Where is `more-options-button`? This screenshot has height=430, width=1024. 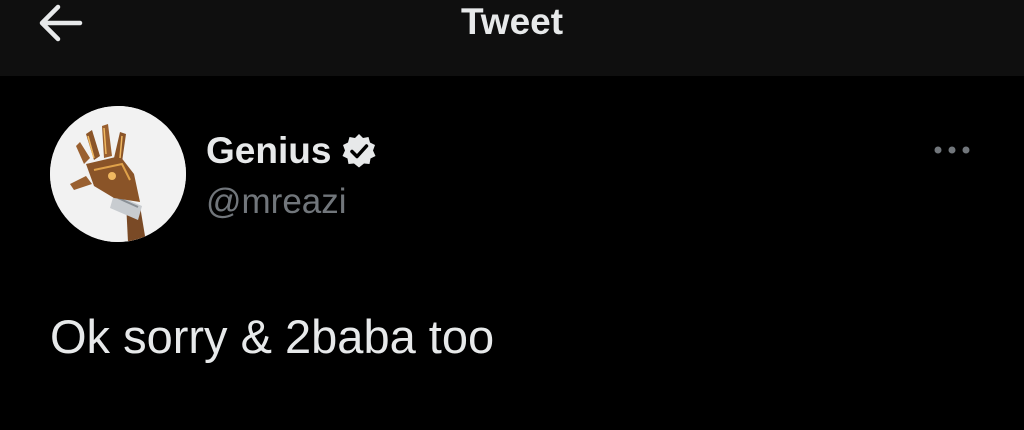 more-options-button is located at coordinates (952, 150).